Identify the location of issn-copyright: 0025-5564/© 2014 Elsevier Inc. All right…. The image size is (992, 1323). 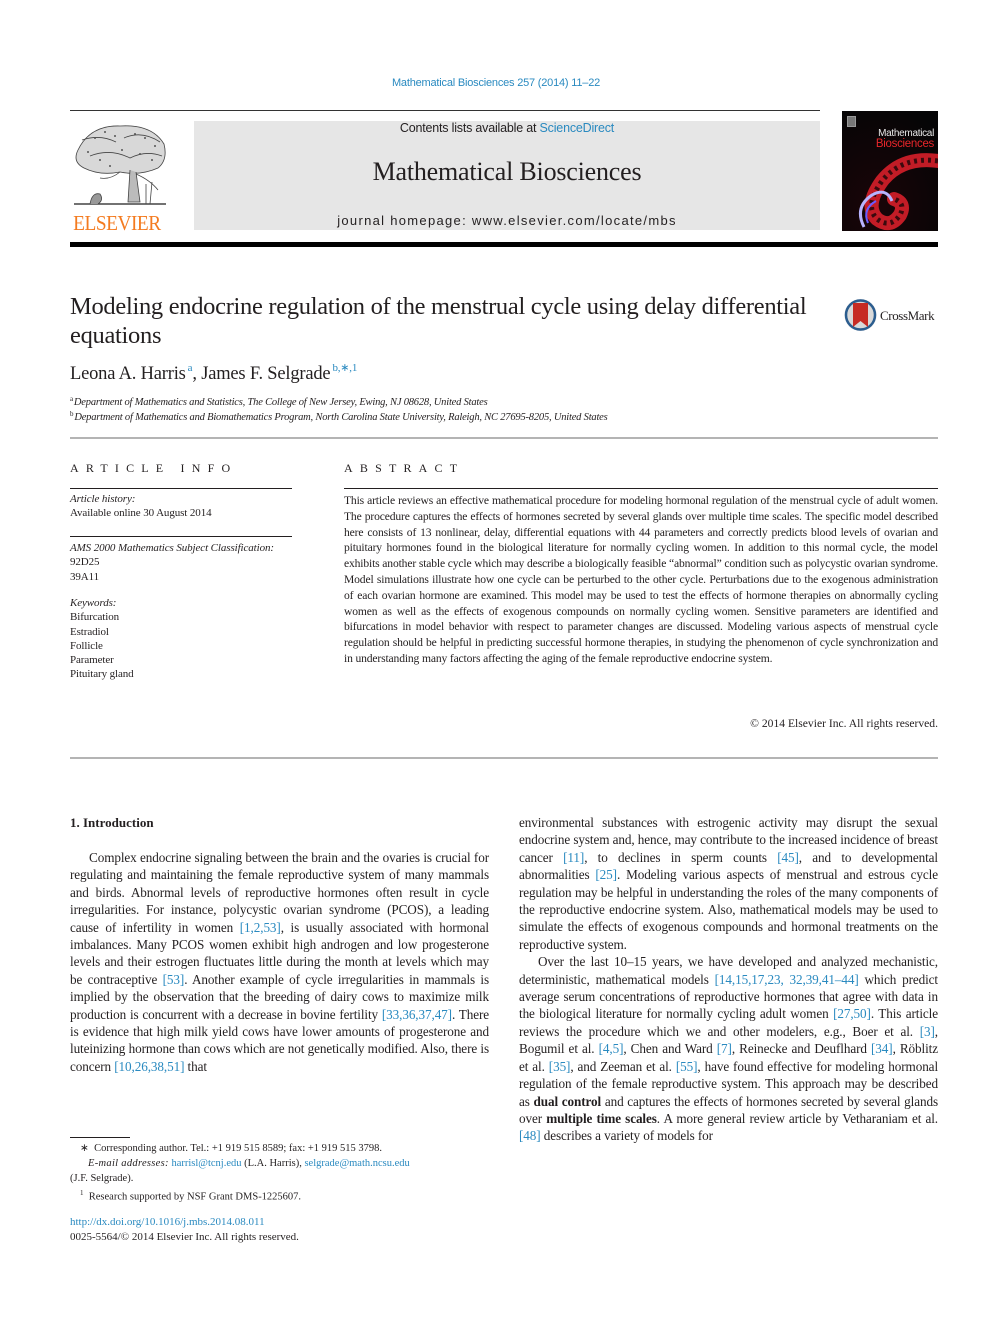
(184, 1237).